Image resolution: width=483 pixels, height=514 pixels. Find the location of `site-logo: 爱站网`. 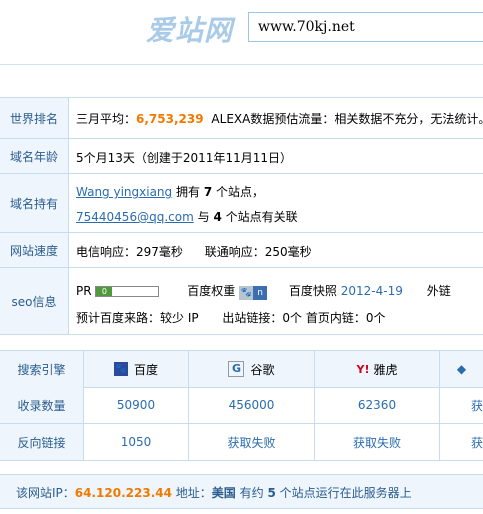

site-logo: 爱站网 is located at coordinates (189, 29).